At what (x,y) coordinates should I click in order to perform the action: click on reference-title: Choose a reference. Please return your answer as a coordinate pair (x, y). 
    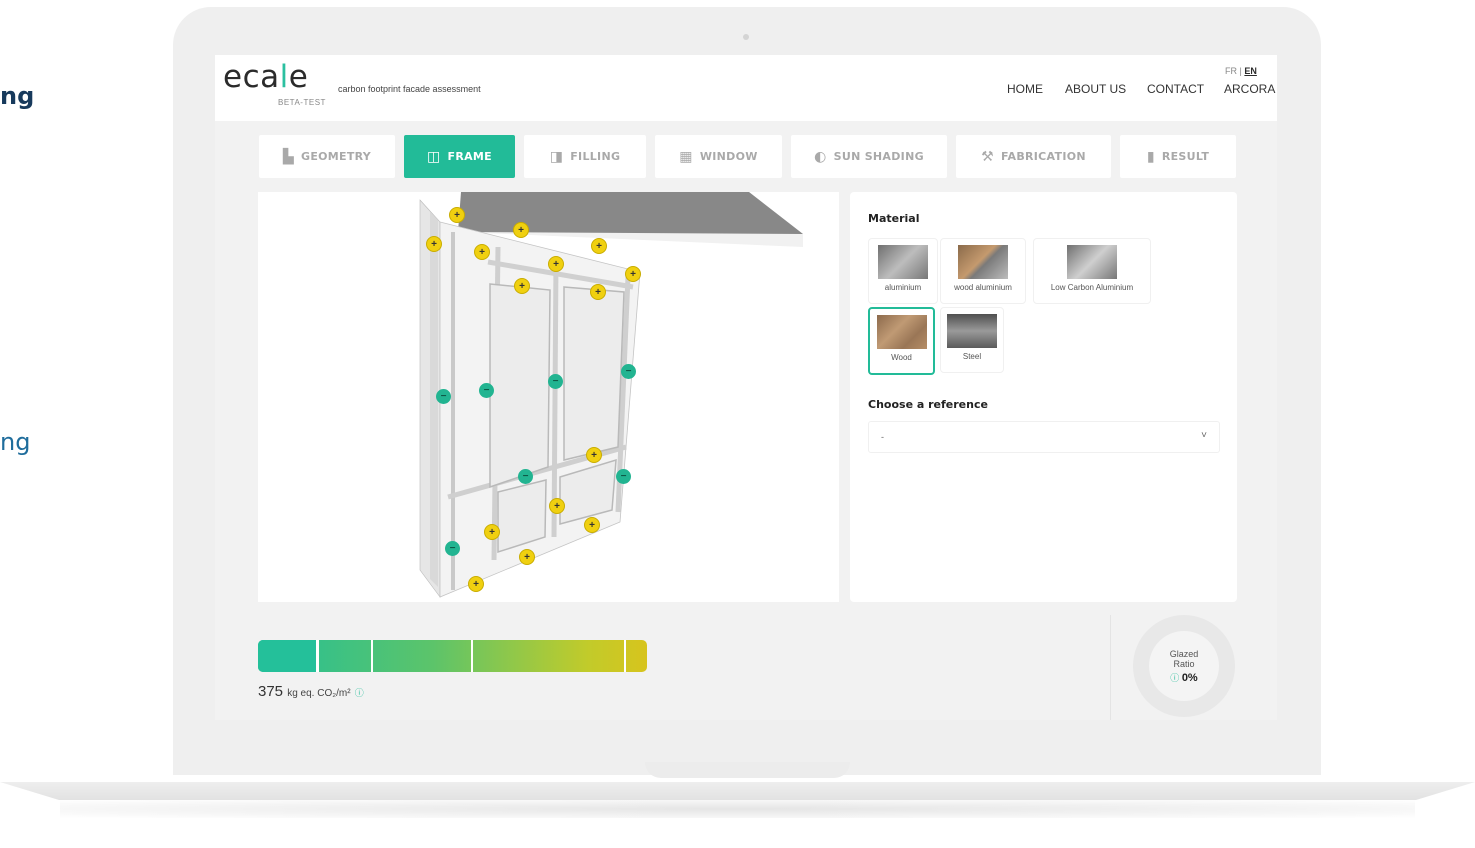
    Looking at the image, I should click on (928, 404).